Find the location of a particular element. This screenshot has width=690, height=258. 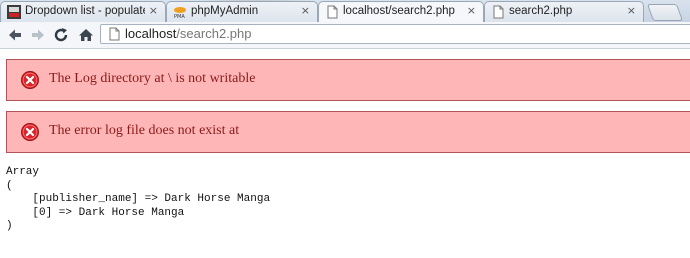

home-icon is located at coordinates (86, 35).